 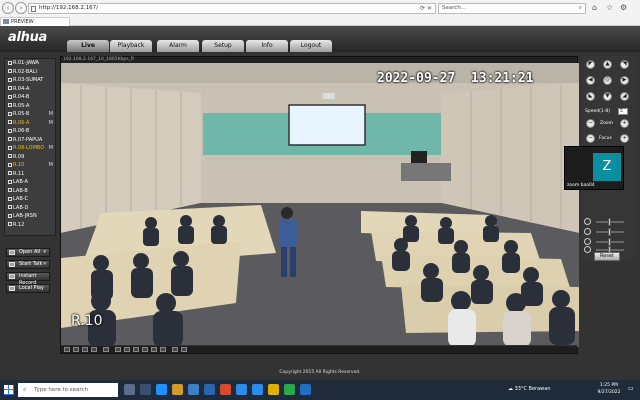 I want to click on close-all-icon, so click(x=184, y=349).